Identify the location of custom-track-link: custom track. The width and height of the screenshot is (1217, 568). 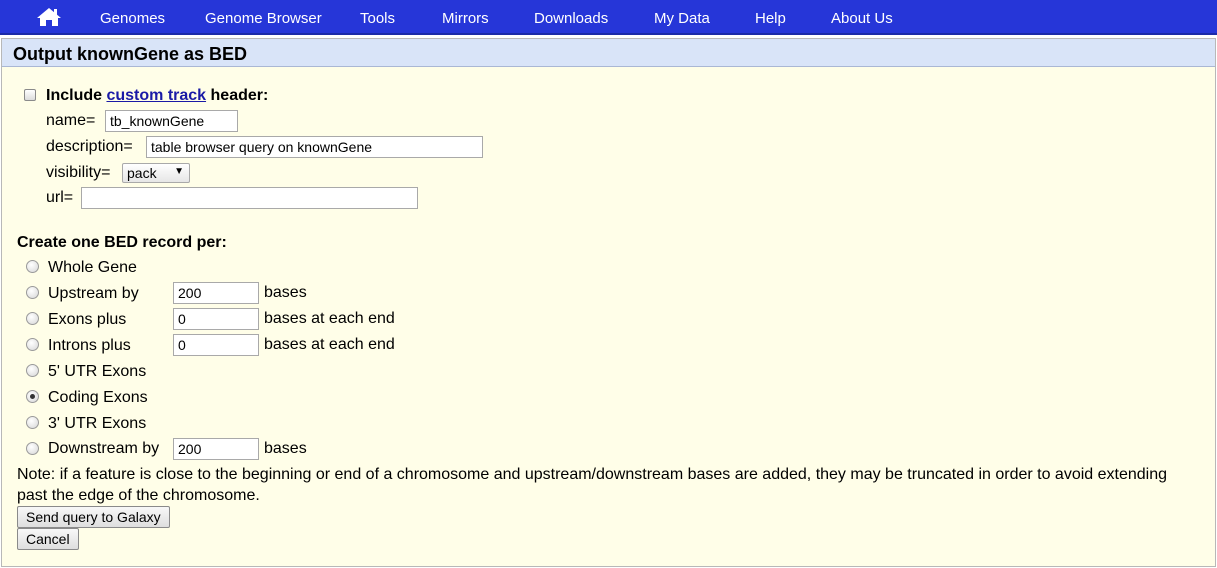
(156, 95).